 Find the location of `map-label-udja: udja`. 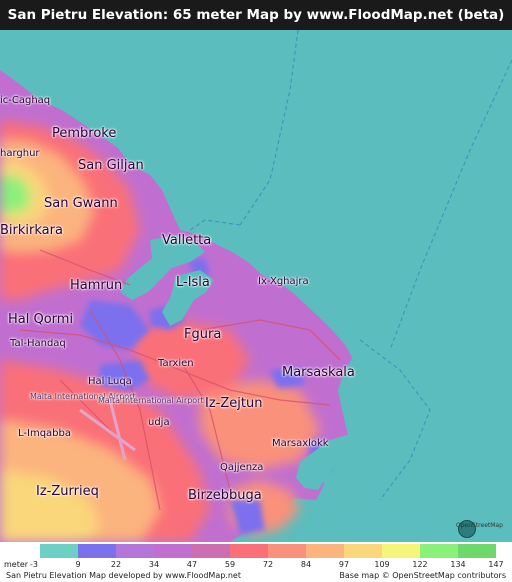

map-label-udja: udja is located at coordinates (159, 422).